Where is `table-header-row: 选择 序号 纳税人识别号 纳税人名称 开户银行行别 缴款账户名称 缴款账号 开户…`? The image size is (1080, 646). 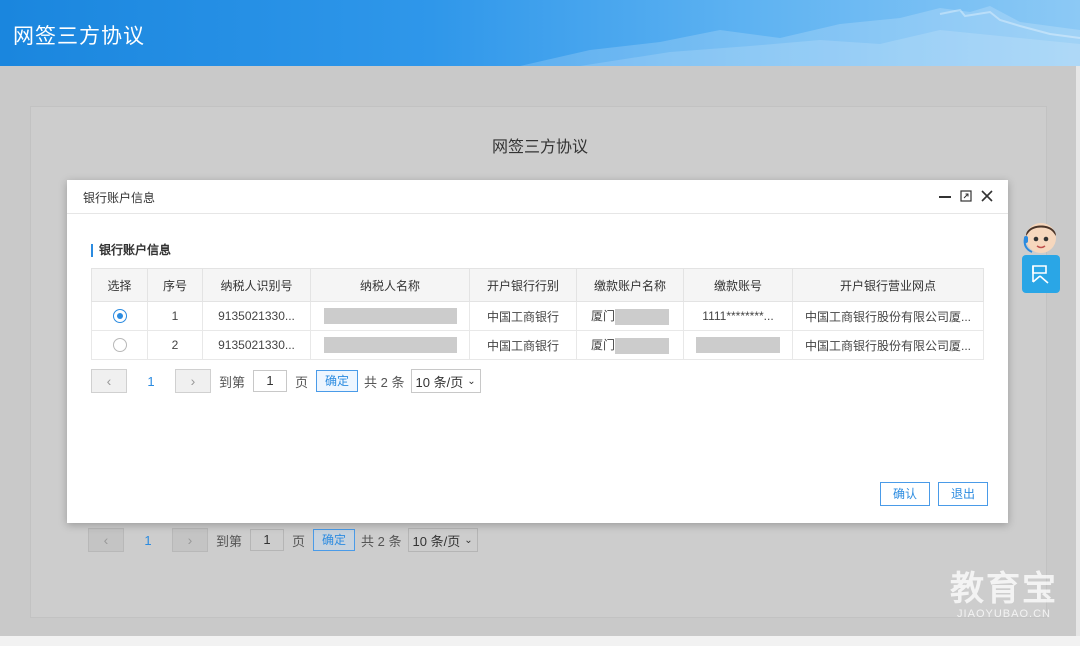 table-header-row: 选择 序号 纳税人识别号 纳税人名称 开户银行行别 缴款账户名称 缴款账号 开户… is located at coordinates (537, 285).